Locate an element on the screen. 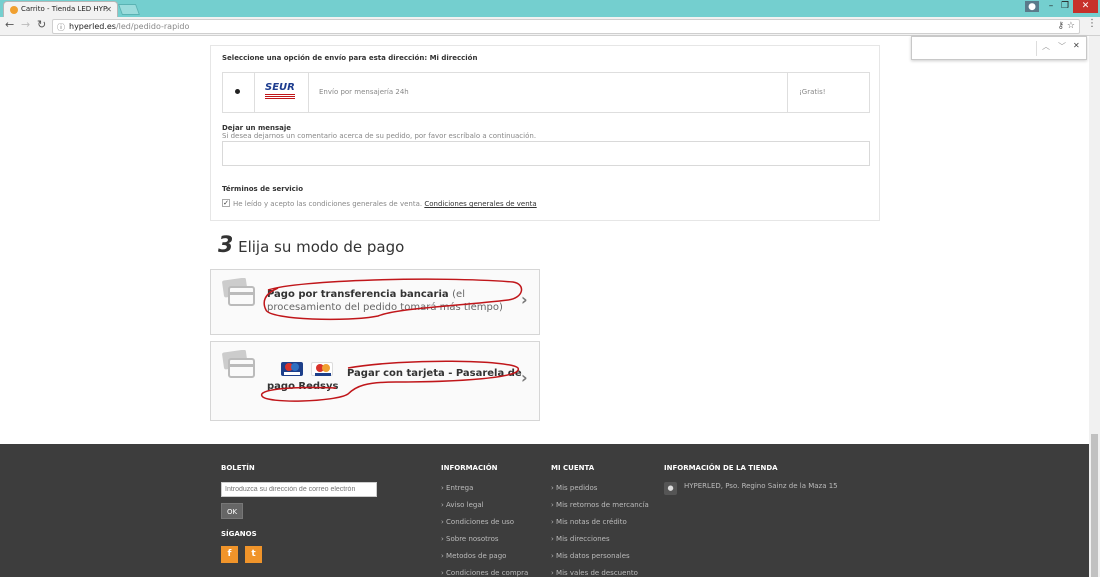 The image size is (1100, 577). scrollbar is located at coordinates (1094, 306).